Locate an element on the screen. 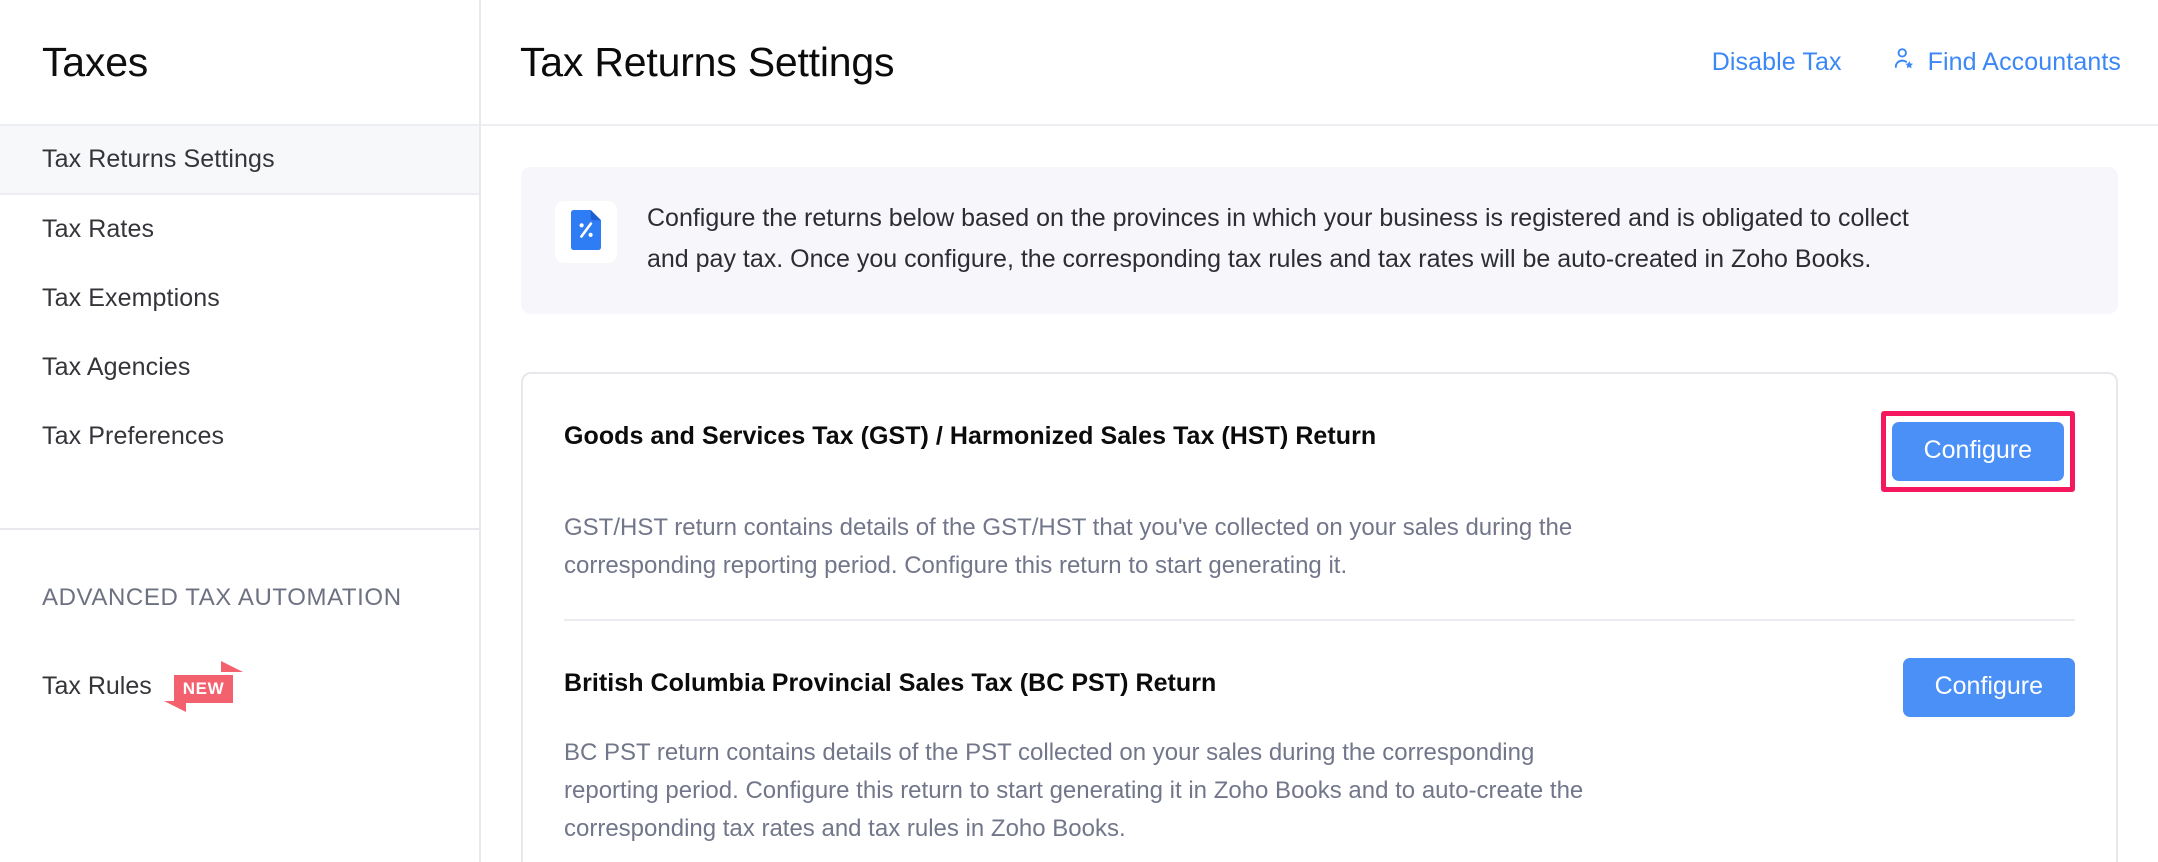  sidebar-item-tax-exemptions: Tax Exemptions is located at coordinates (239, 298).